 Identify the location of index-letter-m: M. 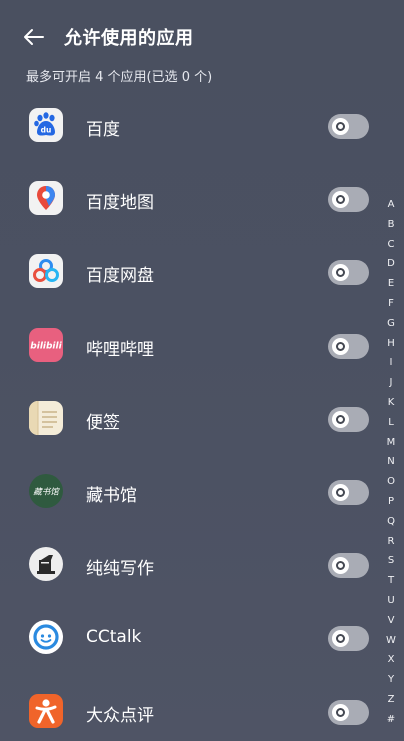
(391, 443).